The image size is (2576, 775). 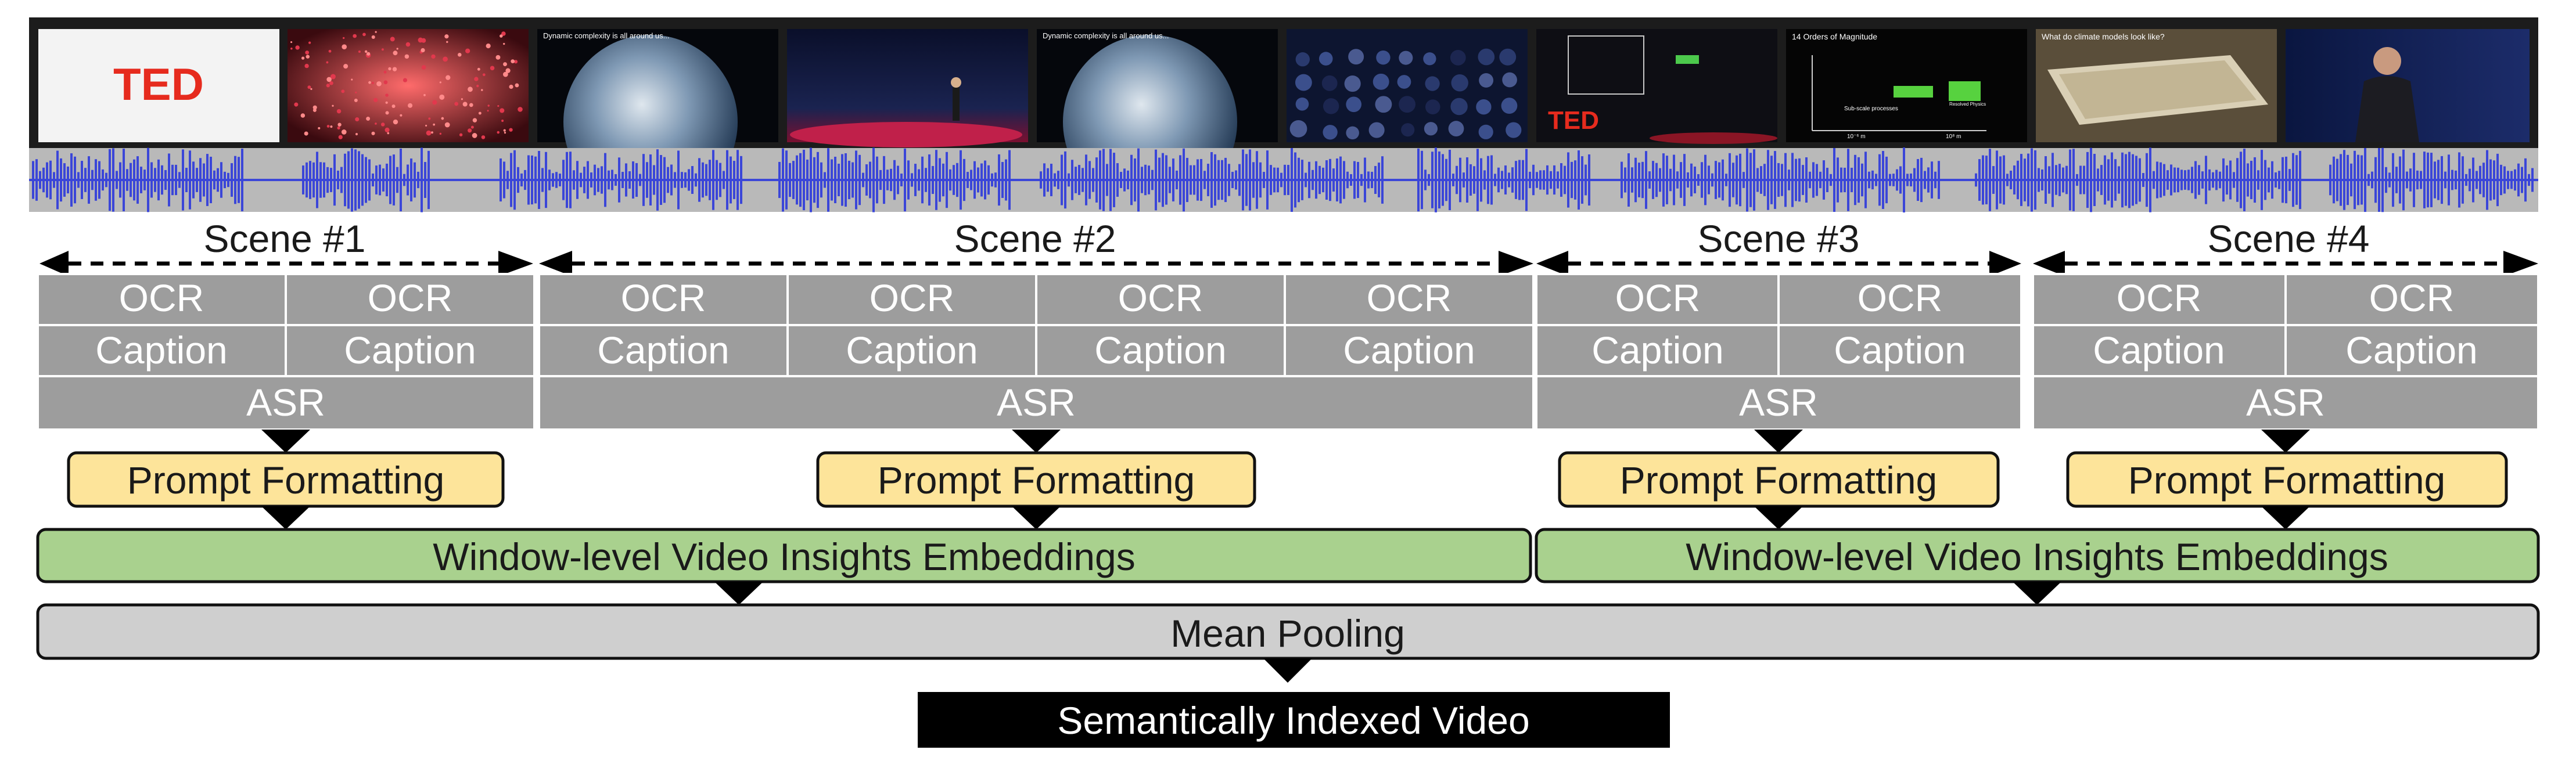 What do you see at coordinates (2159, 350) in the screenshot?
I see `scene-4-caption-label-1: Caption` at bounding box center [2159, 350].